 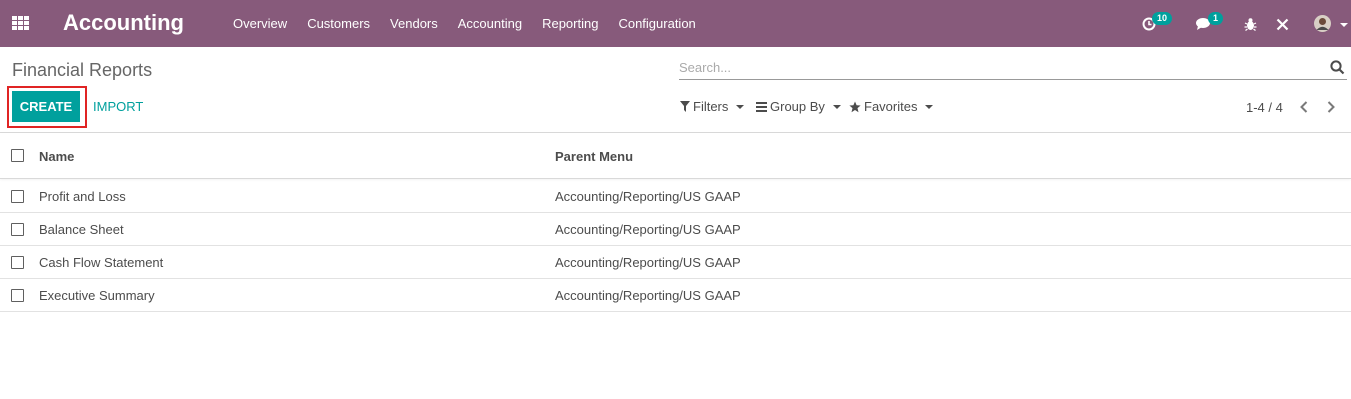 I want to click on group-by-label: Group By, so click(x=797, y=106).